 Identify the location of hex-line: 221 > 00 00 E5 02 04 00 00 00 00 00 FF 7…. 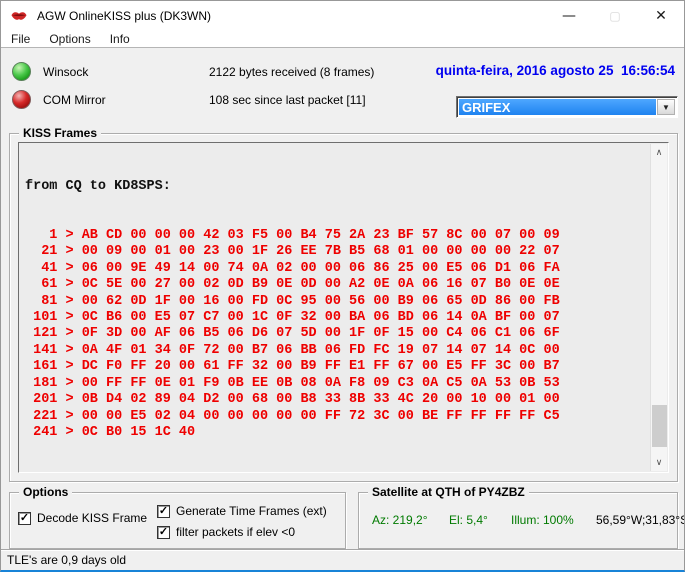
(292, 416).